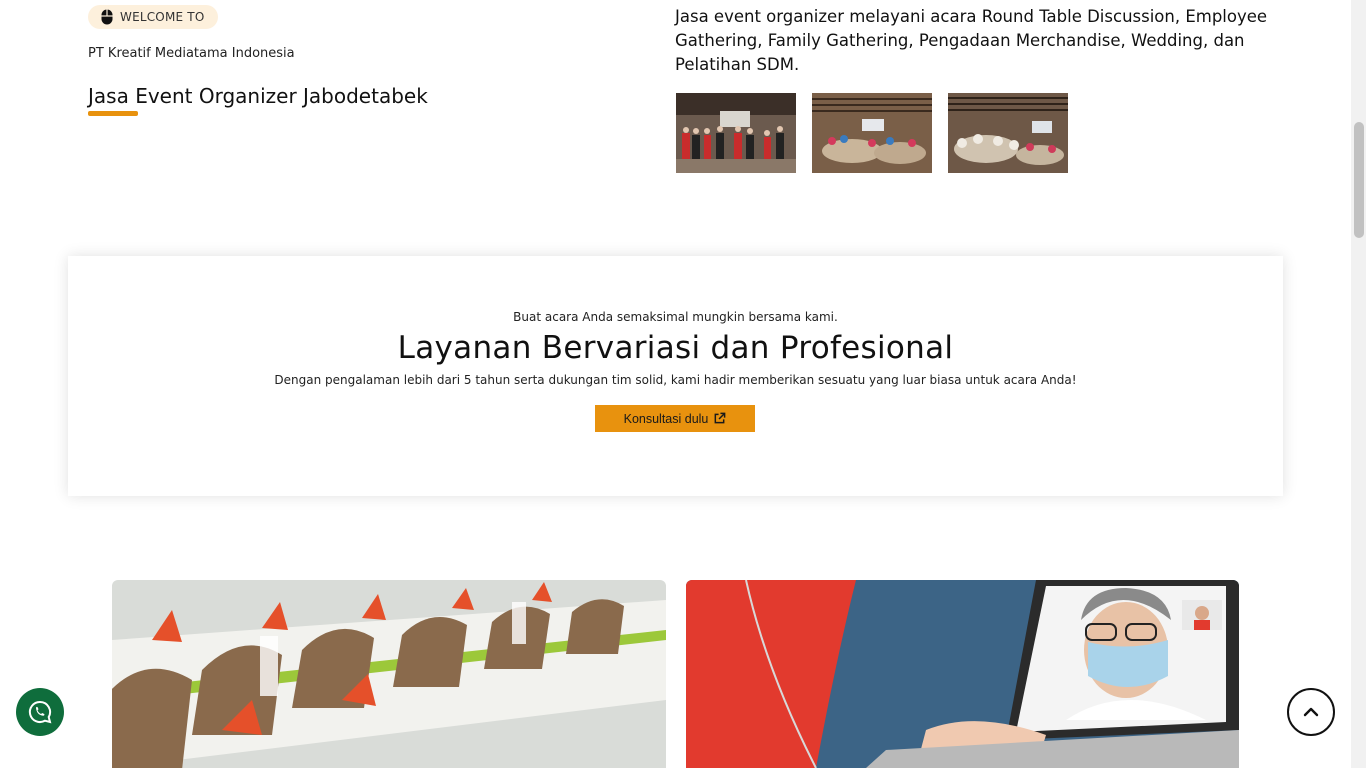  I want to click on consult-button-label: Konsultasi dulu, so click(666, 418).